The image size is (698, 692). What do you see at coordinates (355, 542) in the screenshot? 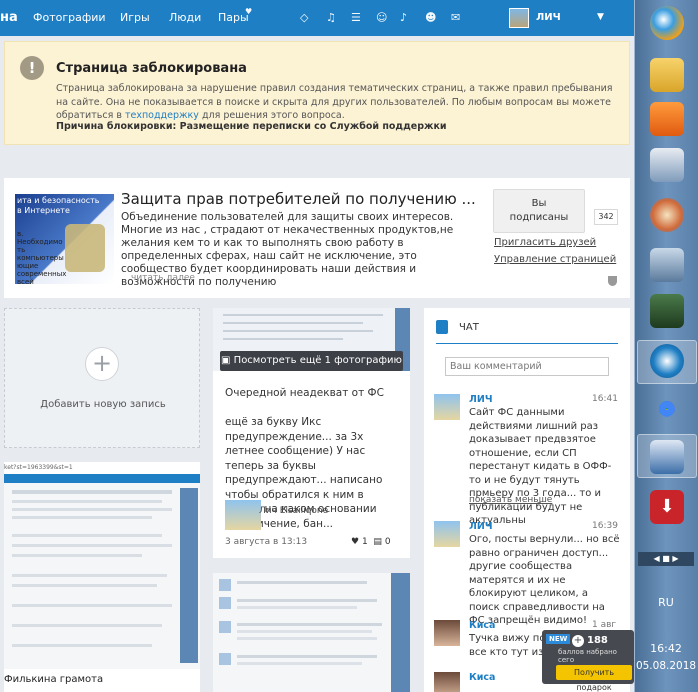
I see `like-icon: ♥` at bounding box center [355, 542].